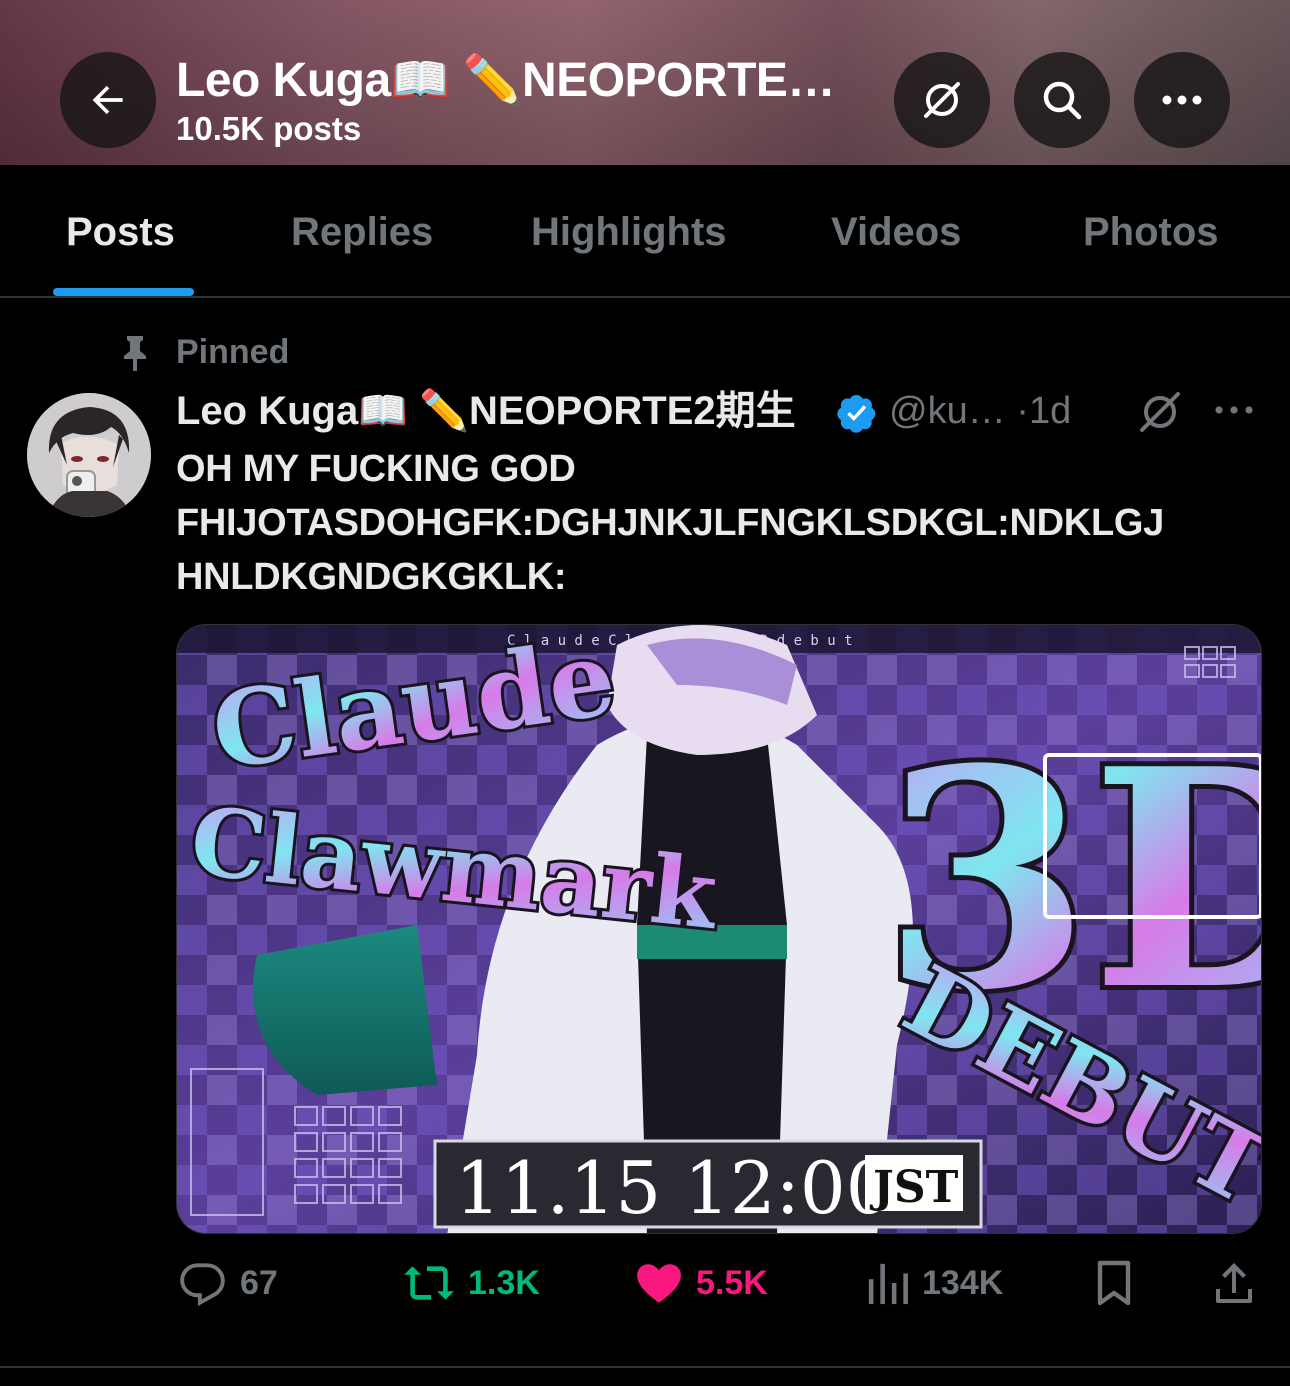 The width and height of the screenshot is (1290, 1386). I want to click on search-button, so click(1062, 100).